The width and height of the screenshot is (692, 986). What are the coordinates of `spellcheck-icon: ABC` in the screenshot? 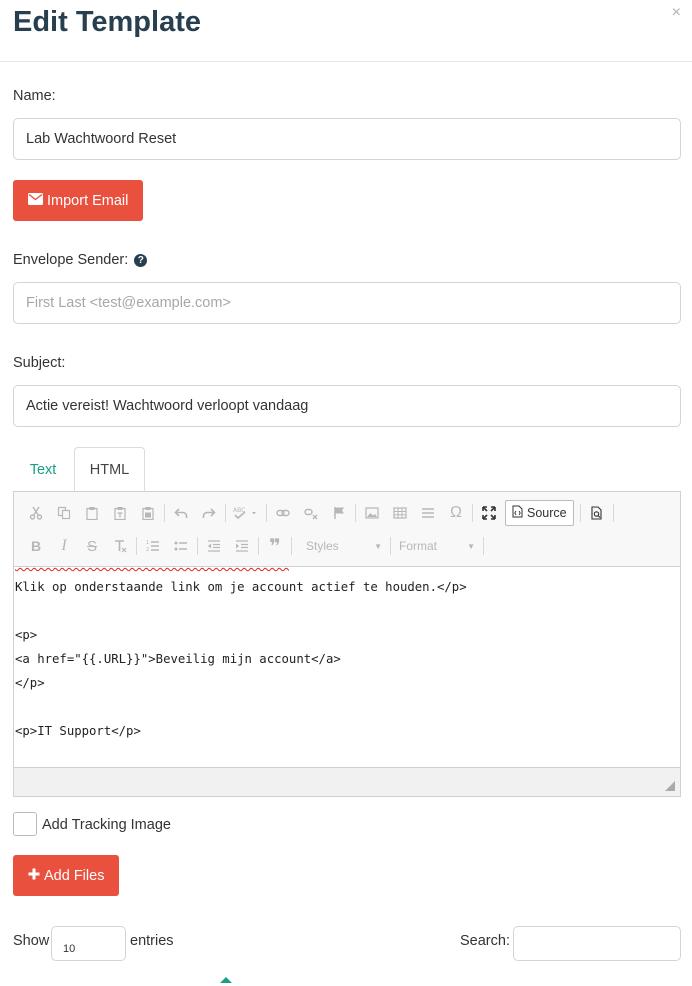 It's located at (246, 513).